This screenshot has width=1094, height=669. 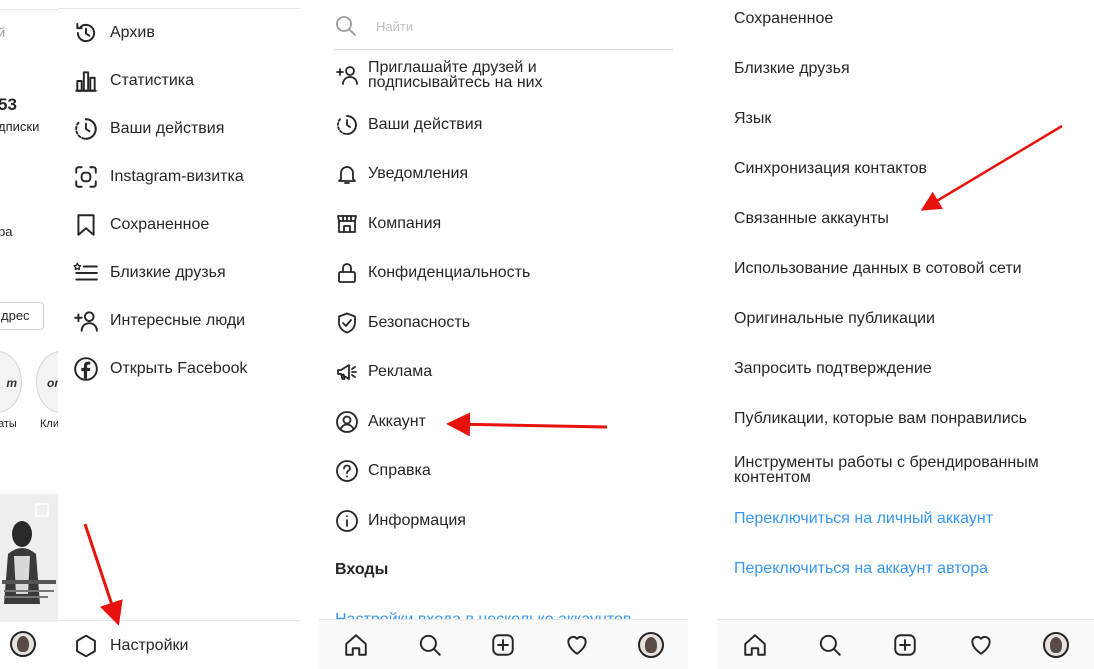 I want to click on arrow-to-settings, so click(x=103, y=574).